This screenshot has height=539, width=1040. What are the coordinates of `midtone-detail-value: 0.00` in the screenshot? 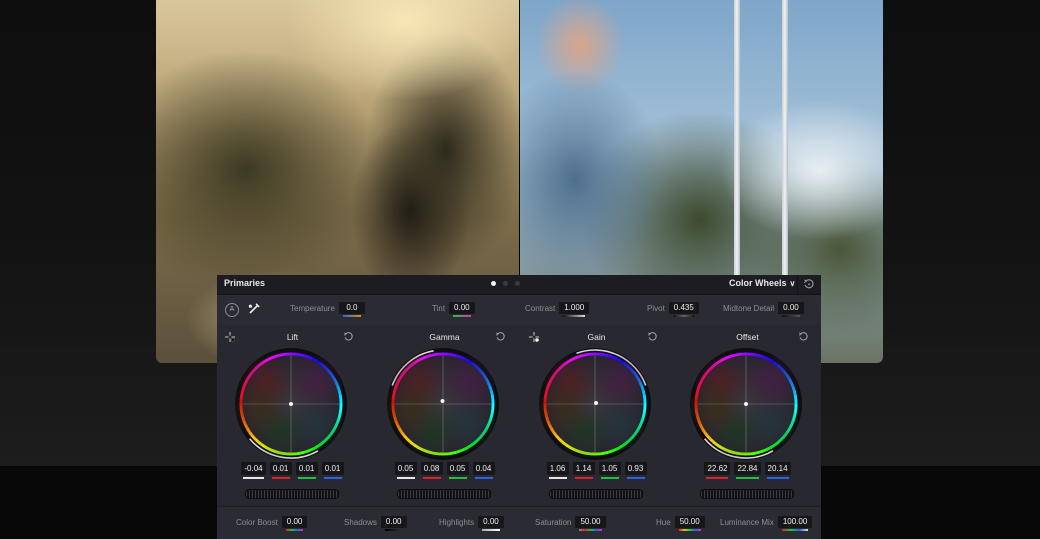 It's located at (791, 307).